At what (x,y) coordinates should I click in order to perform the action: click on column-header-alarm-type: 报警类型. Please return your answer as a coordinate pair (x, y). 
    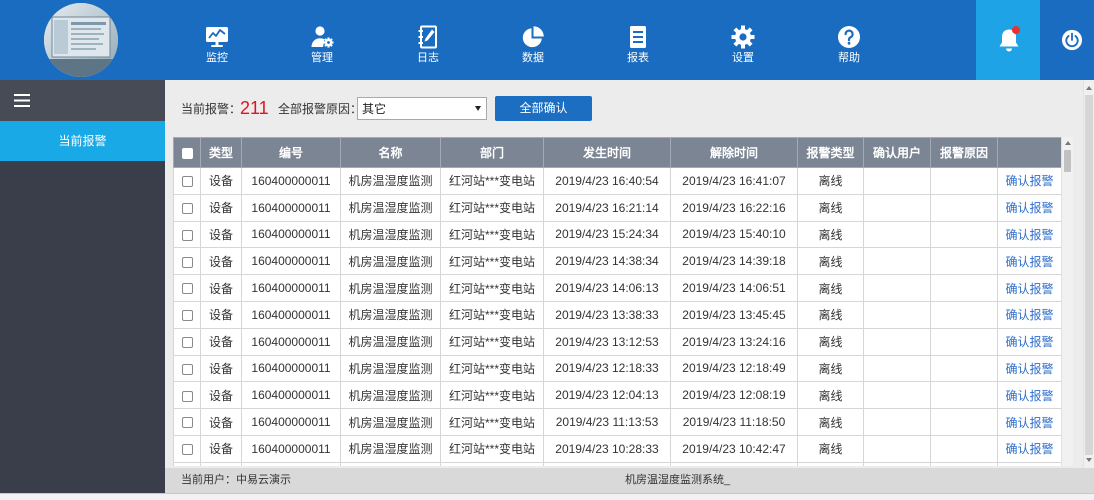
    Looking at the image, I should click on (830, 152).